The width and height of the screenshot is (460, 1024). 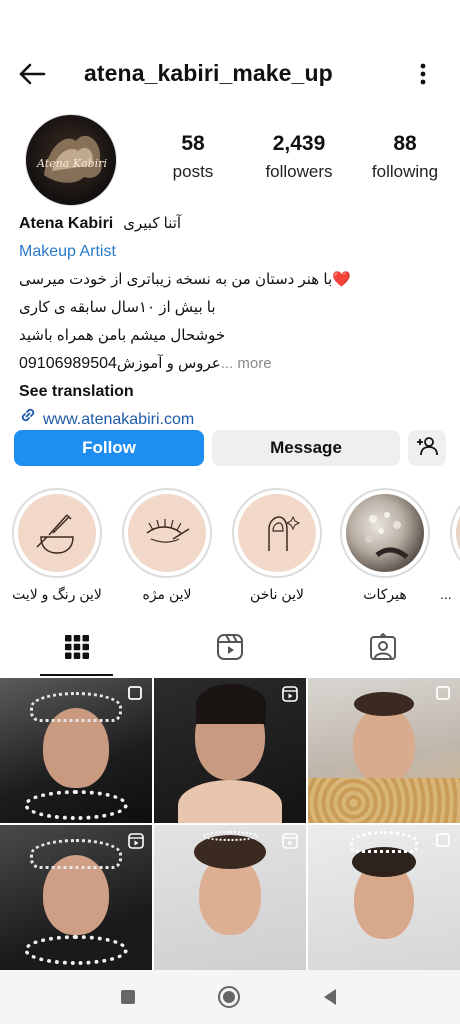 I want to click on suggested-users-button, so click(x=427, y=448).